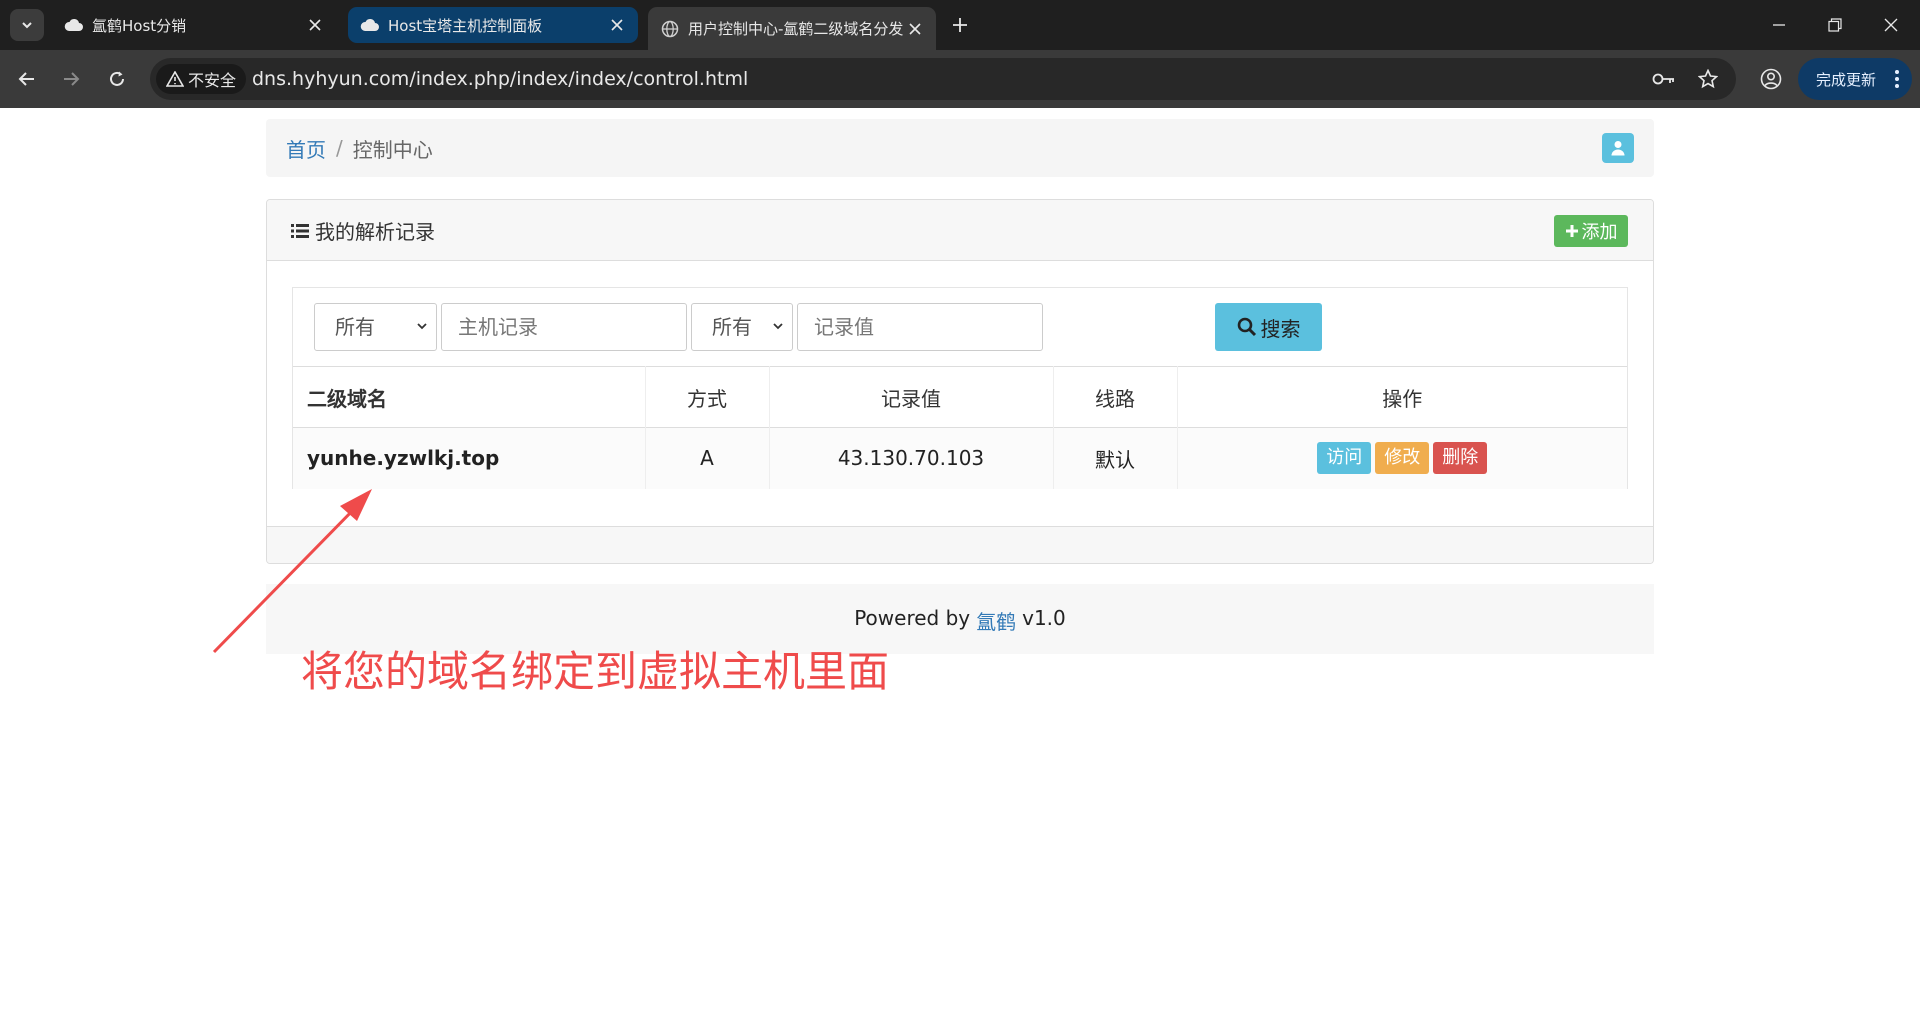  I want to click on tab-bt-panel: Host宝塔主机控制面板, so click(493, 25).